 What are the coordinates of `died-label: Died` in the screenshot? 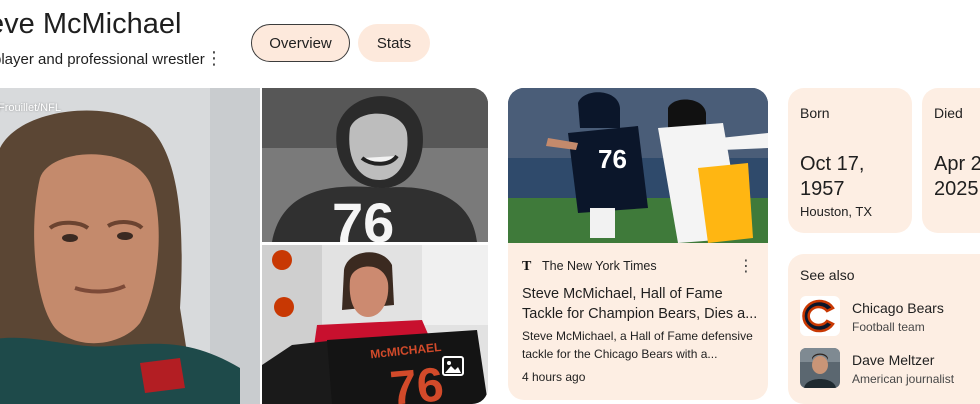 It's located at (948, 113).